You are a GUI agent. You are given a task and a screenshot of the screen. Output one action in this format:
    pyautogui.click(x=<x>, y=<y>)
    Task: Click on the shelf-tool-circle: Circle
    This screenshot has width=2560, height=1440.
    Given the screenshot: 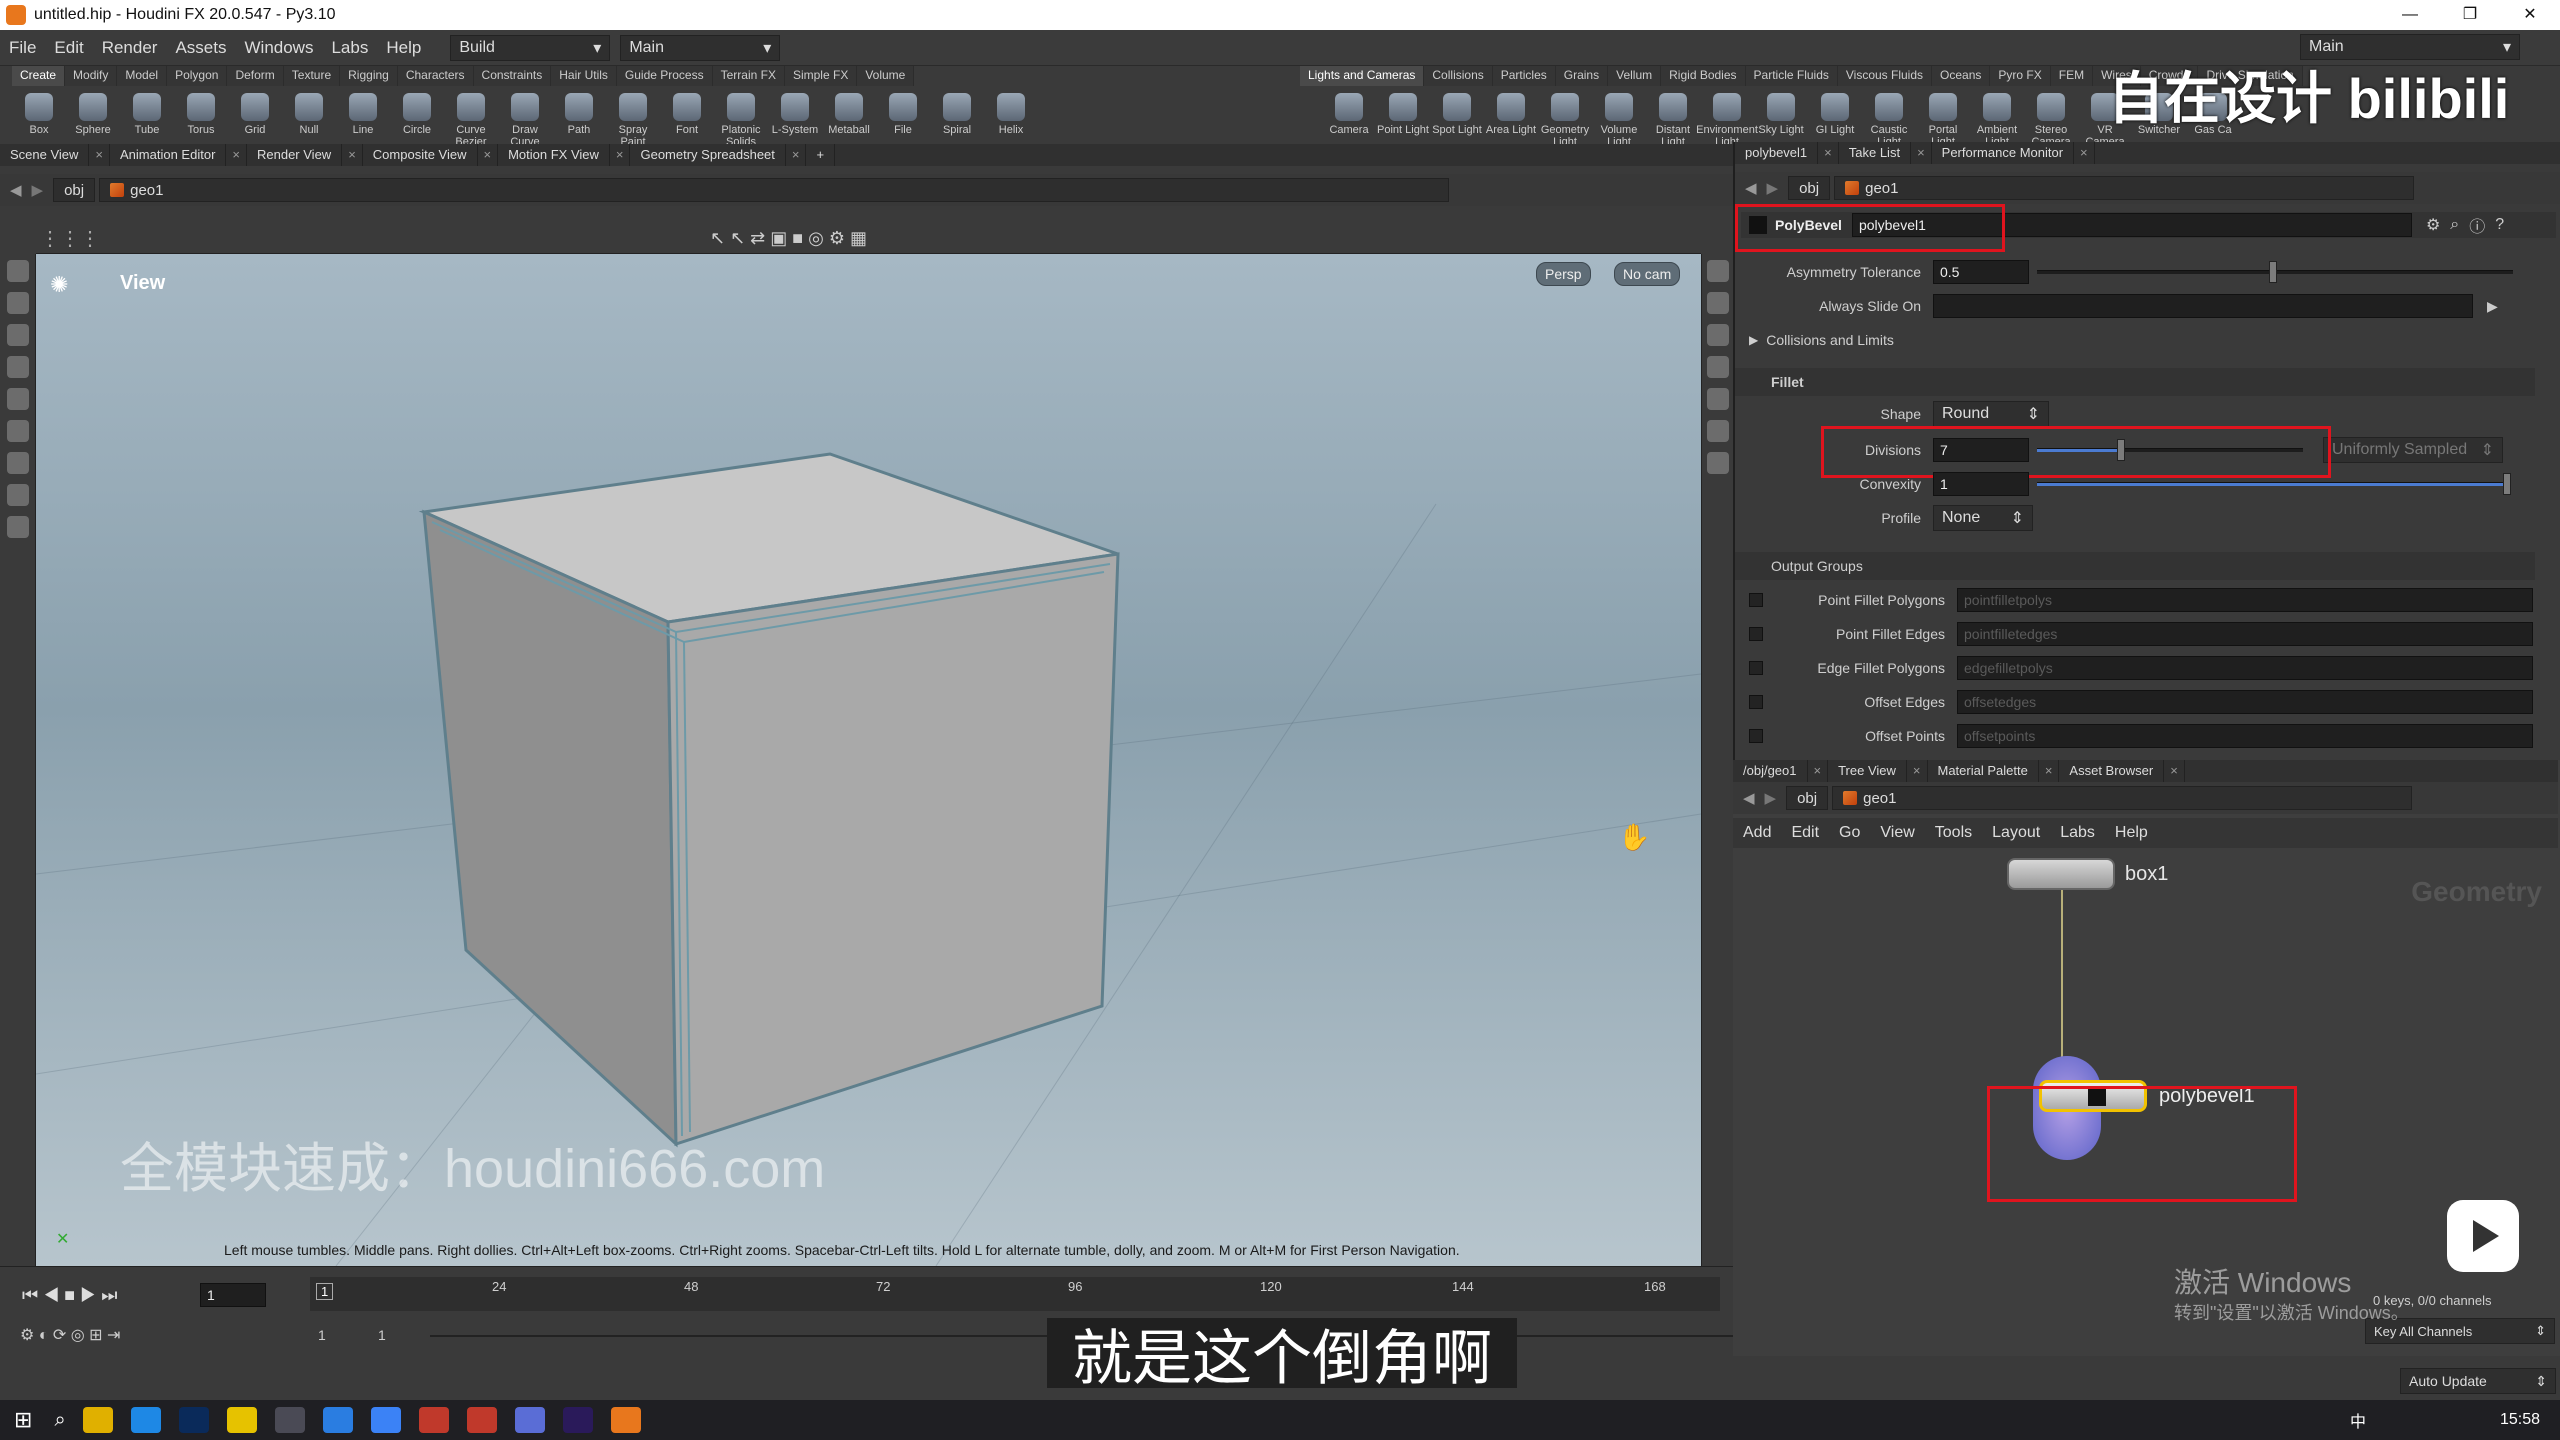 What is the action you would take?
    pyautogui.click(x=417, y=121)
    